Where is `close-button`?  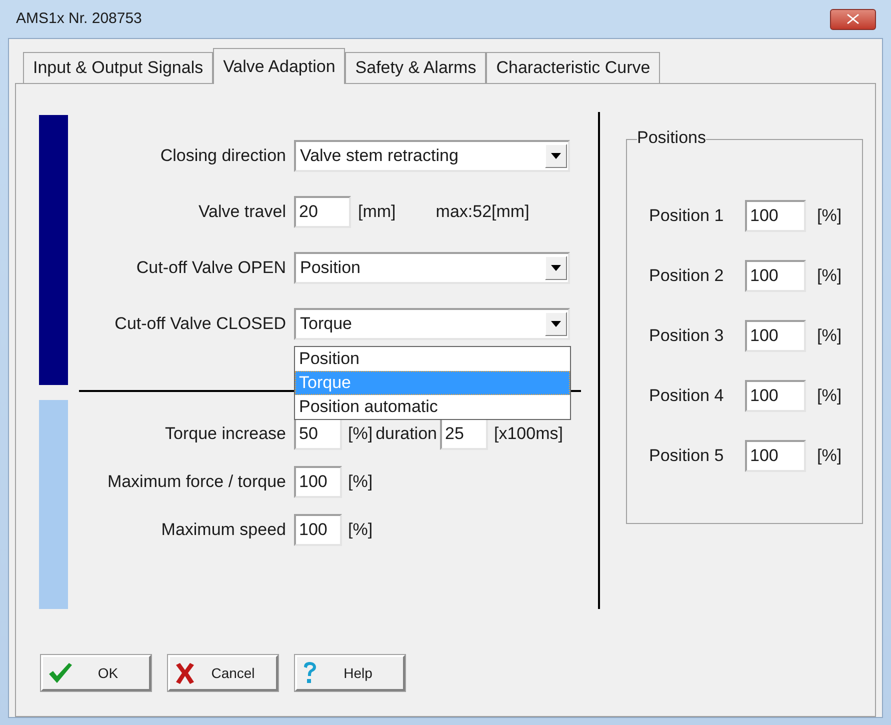
close-button is located at coordinates (853, 19).